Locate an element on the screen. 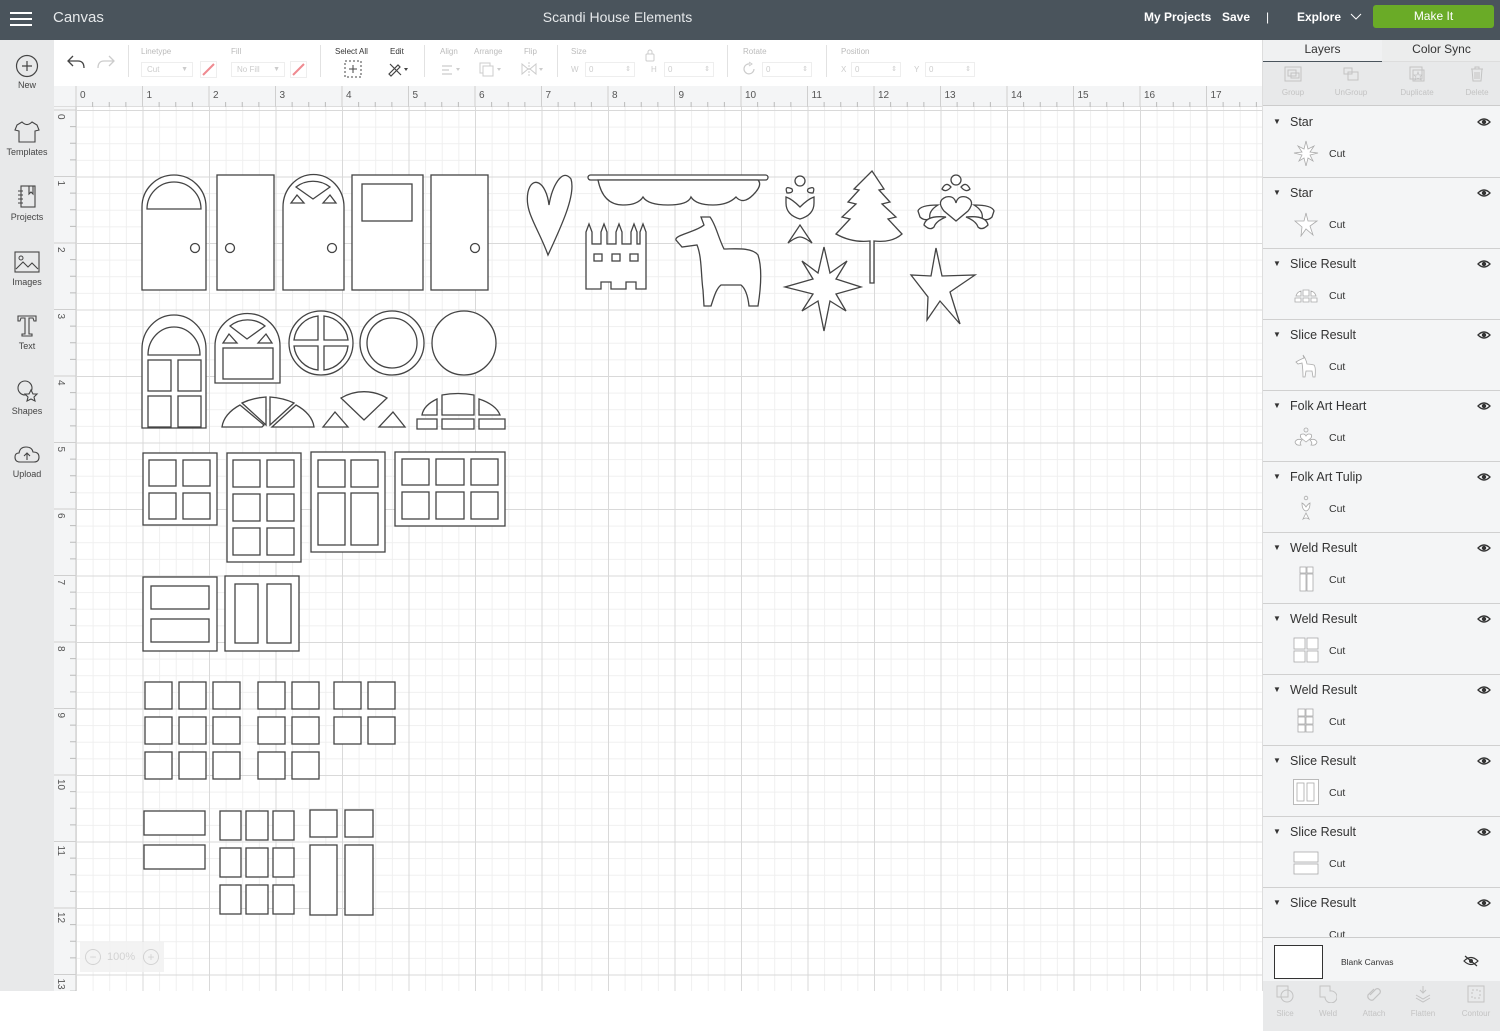 The height and width of the screenshot is (1031, 1500). folk-art-heart-shape is located at coordinates (956, 202).